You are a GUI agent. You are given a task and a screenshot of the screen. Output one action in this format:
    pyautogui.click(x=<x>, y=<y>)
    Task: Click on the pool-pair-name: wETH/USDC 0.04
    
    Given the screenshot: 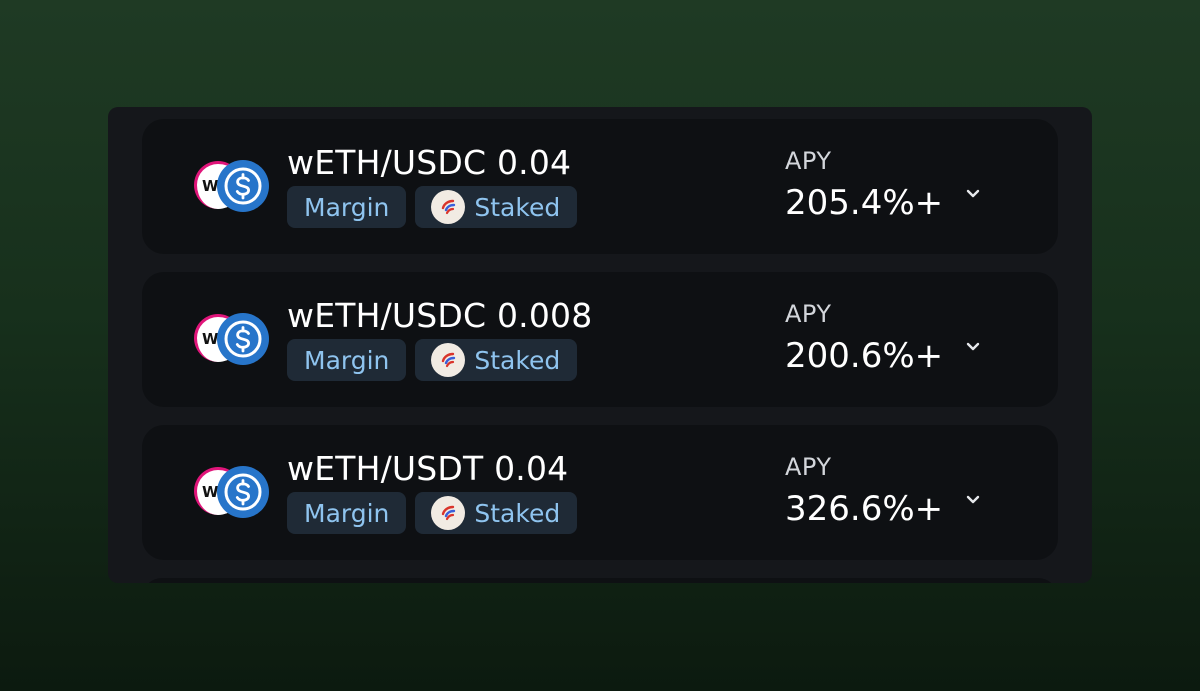 What is the action you would take?
    pyautogui.click(x=429, y=162)
    